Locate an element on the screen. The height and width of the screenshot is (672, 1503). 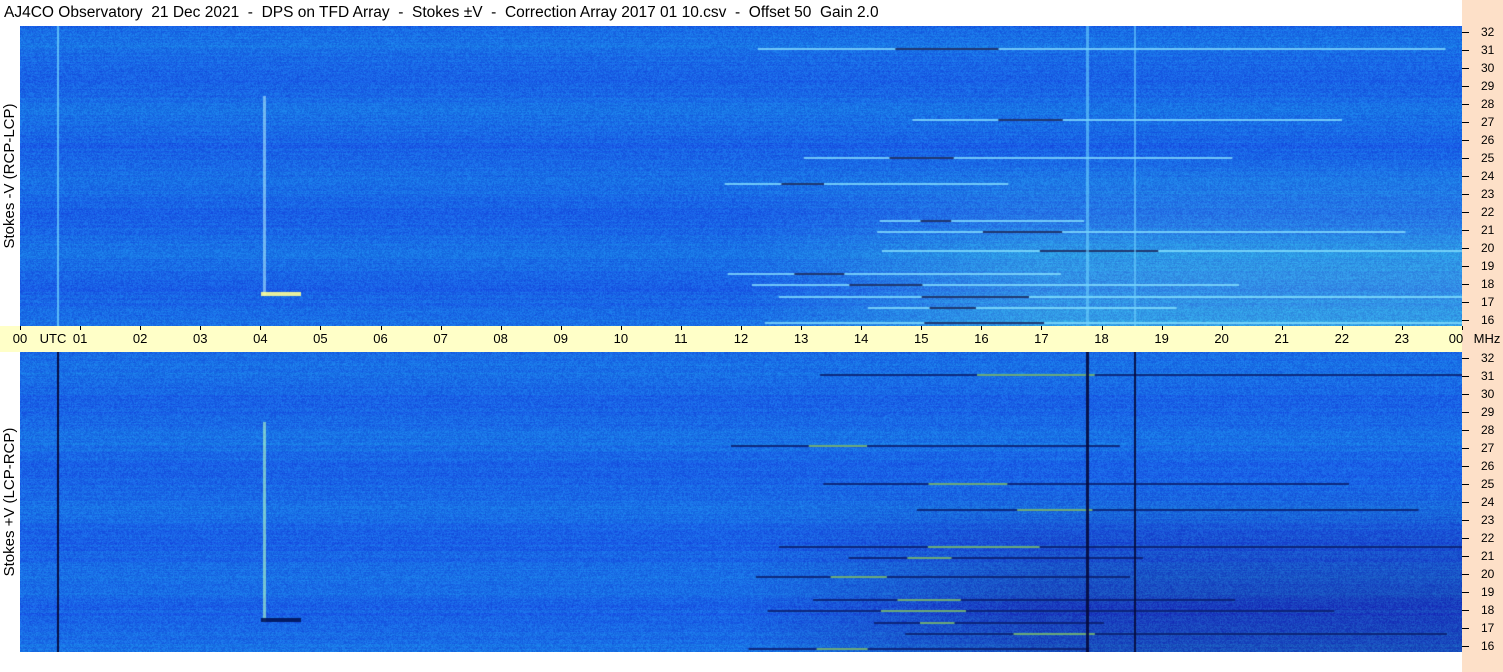
mhz-tick-label: 18 is located at coordinates (1488, 284).